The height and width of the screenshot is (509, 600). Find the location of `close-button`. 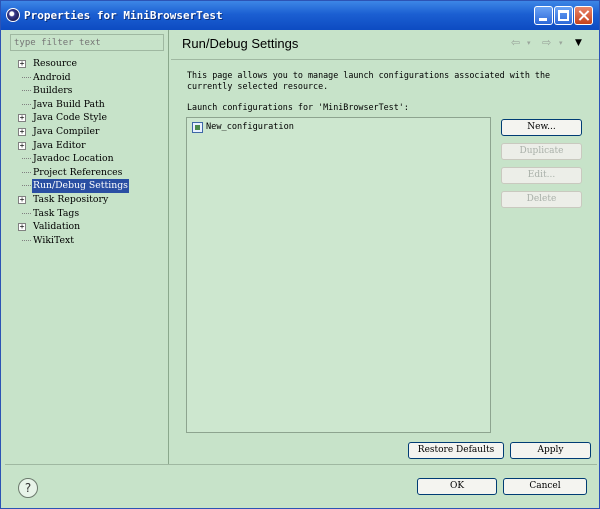

close-button is located at coordinates (583, 15).